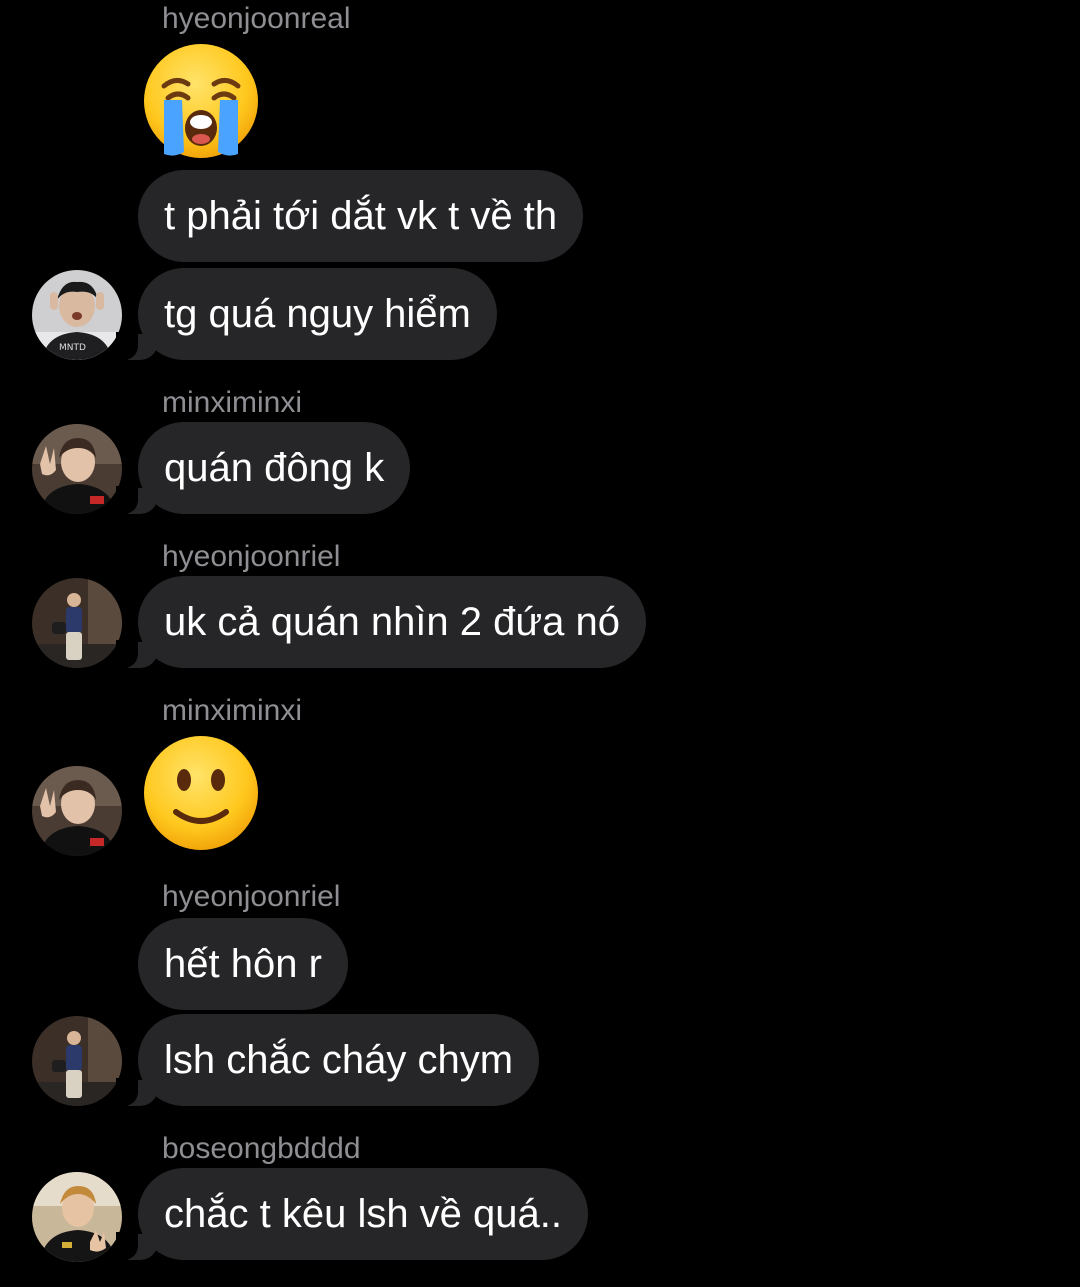  I want to click on message-text: hết hôn r, so click(243, 964).